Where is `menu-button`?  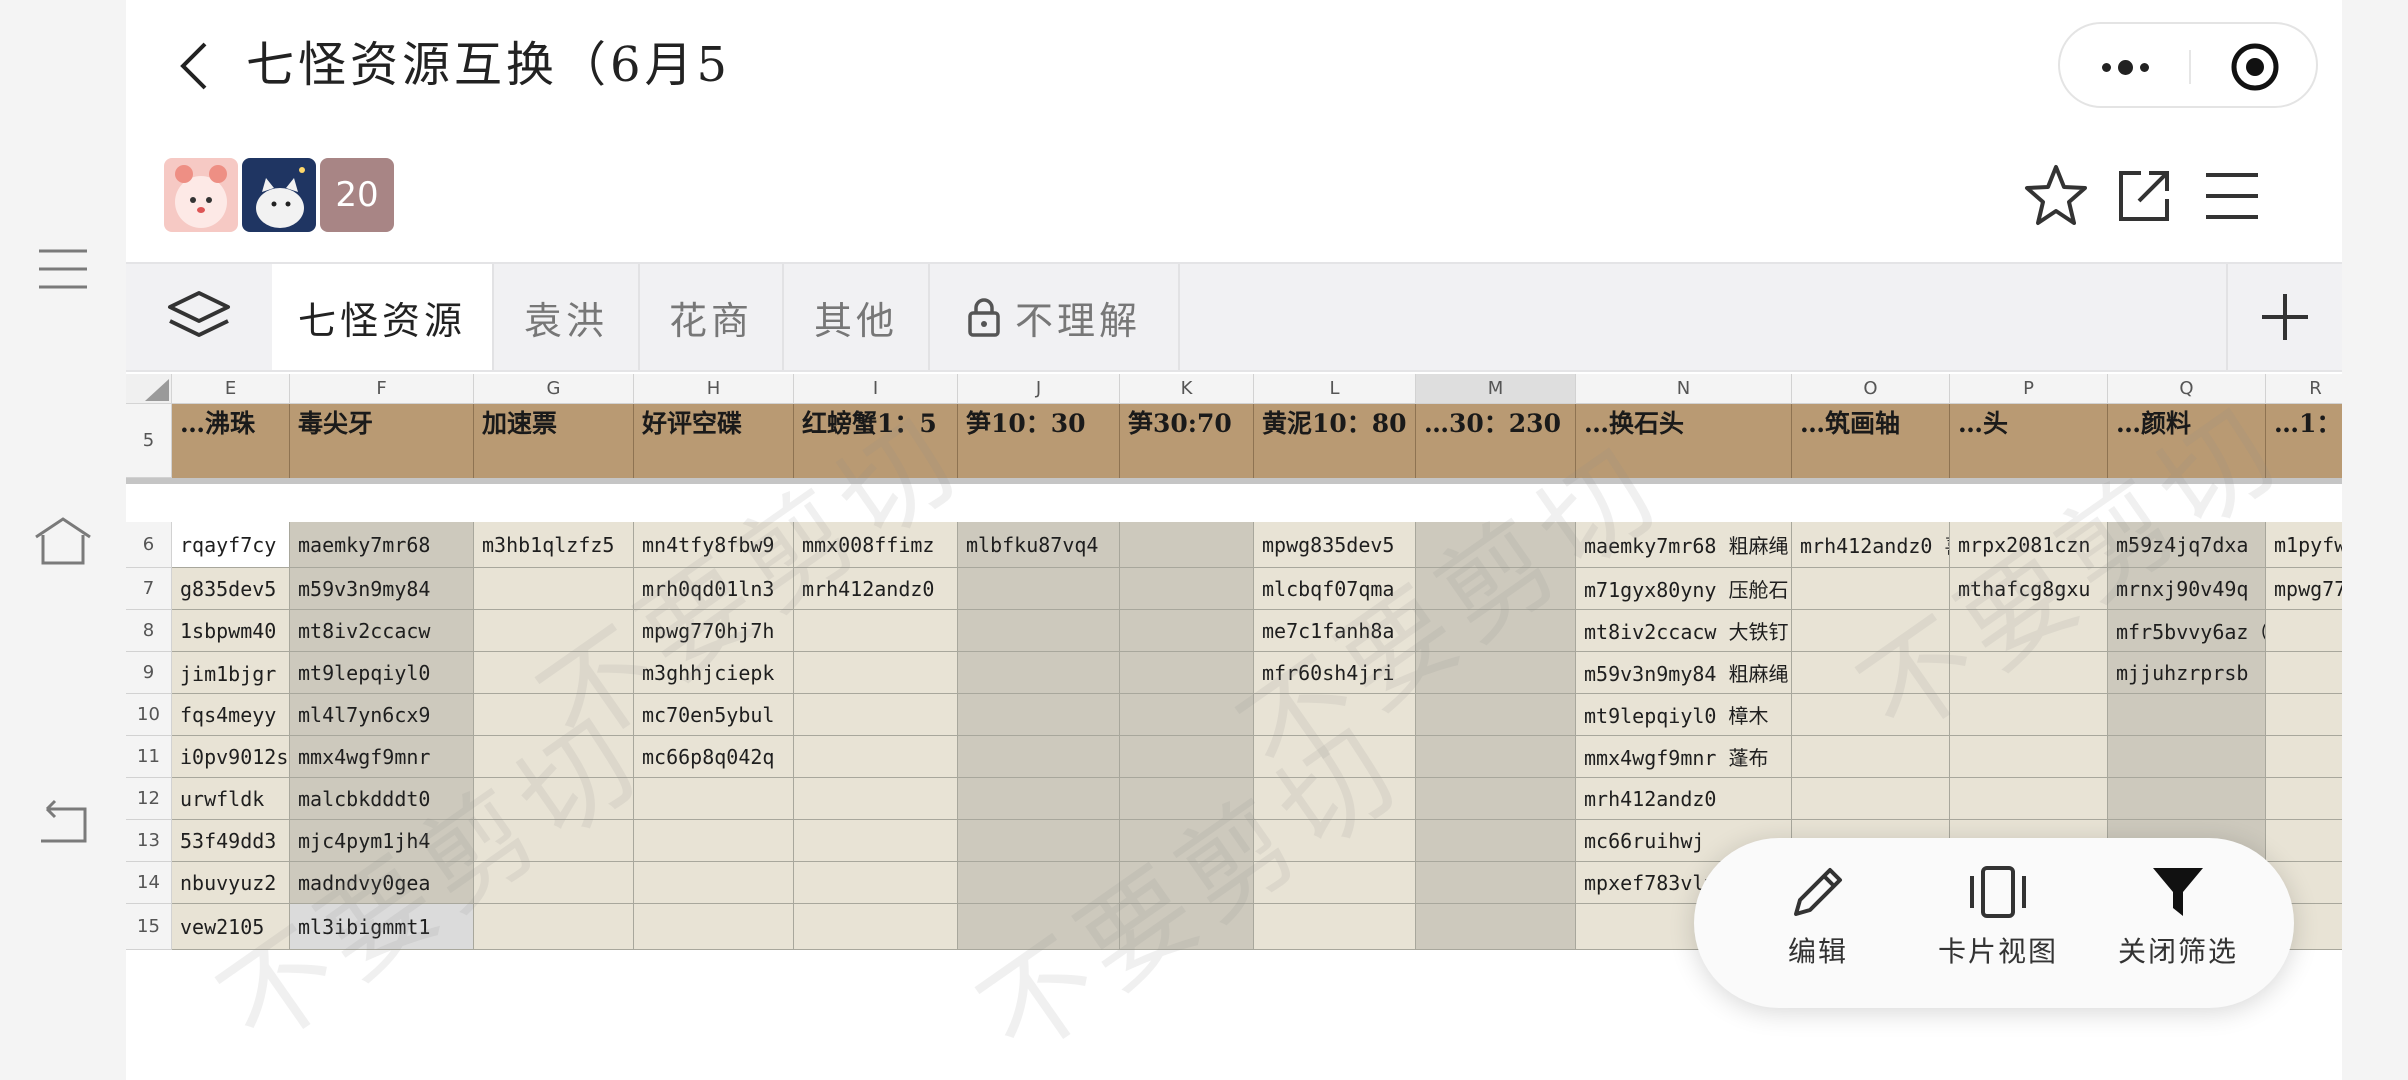
menu-button is located at coordinates (2232, 196).